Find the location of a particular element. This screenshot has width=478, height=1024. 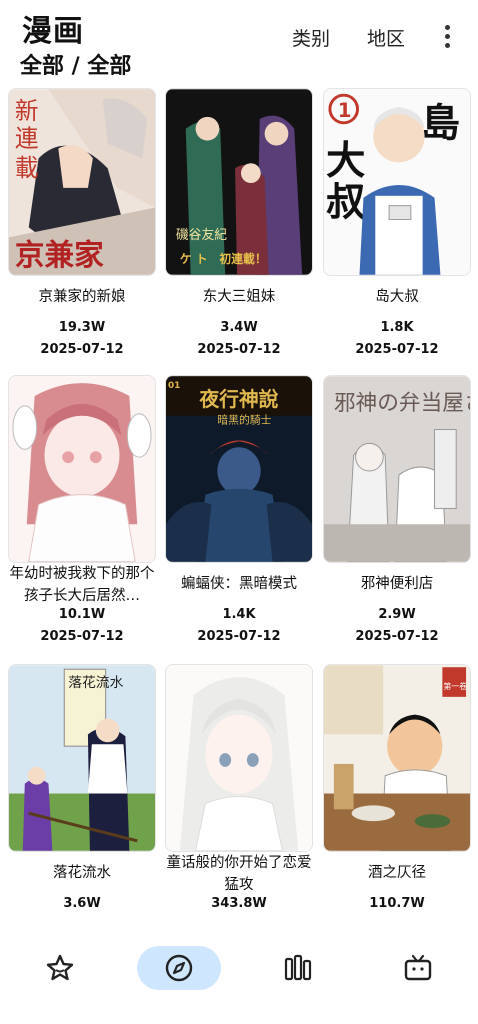

comic-title: 蝙蝠侠：黑暗模式 is located at coordinates (239, 584).